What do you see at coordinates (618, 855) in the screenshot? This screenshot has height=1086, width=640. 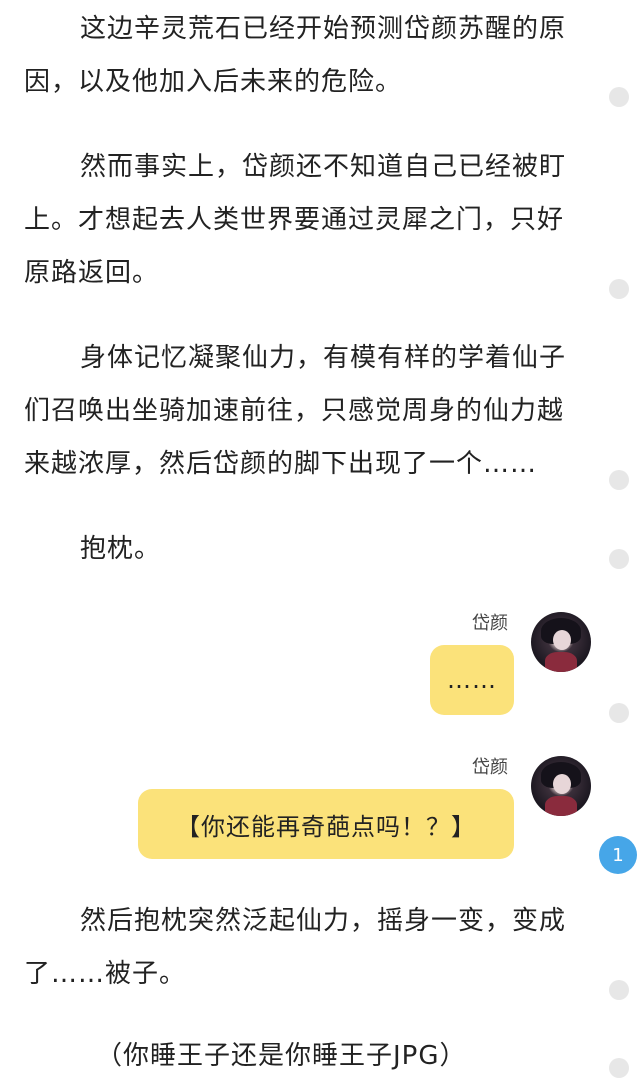 I see `comment-count-badge: 1` at bounding box center [618, 855].